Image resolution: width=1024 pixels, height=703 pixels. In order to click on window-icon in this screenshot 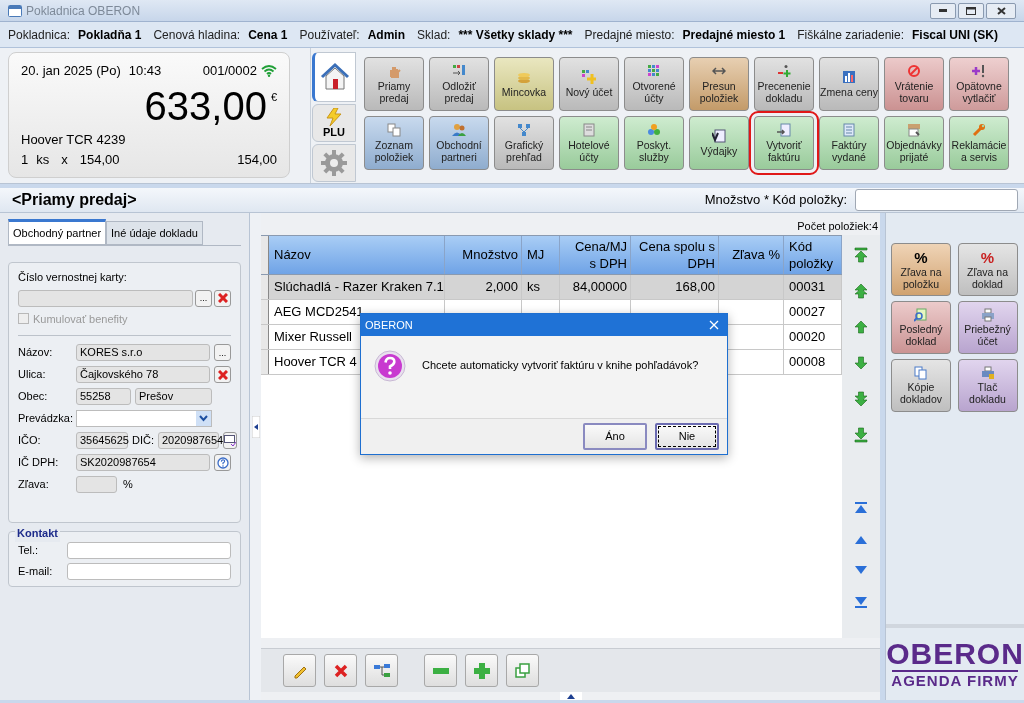, I will do `click(230, 440)`.